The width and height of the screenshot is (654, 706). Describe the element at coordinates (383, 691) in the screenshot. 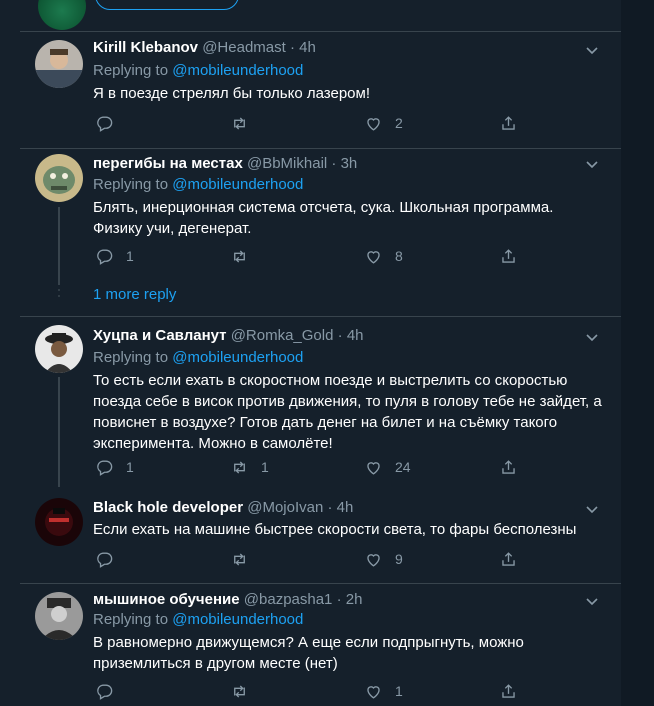

I see `like-button: 1` at that location.